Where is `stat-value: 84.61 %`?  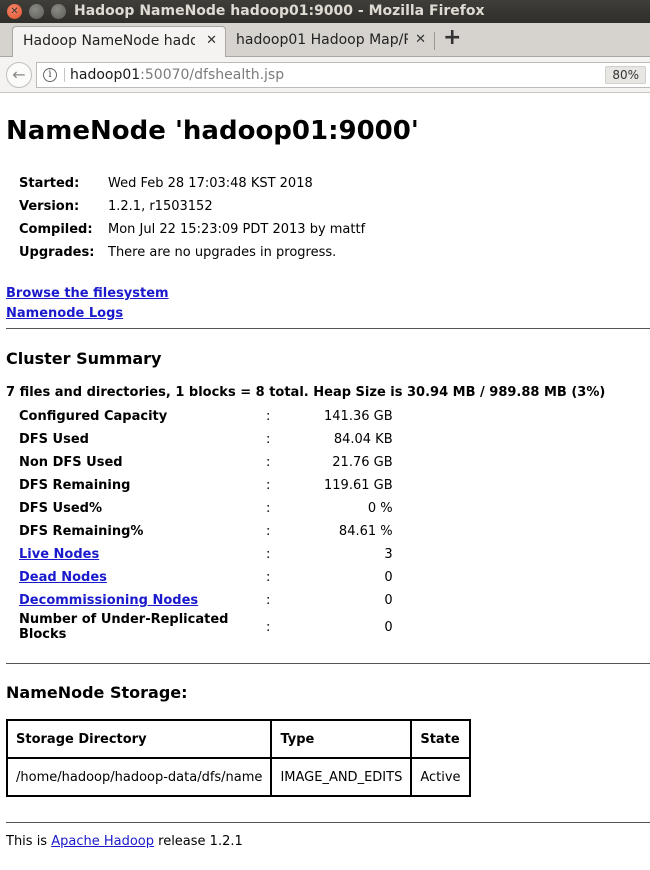 stat-value: 84.61 % is located at coordinates (365, 531).